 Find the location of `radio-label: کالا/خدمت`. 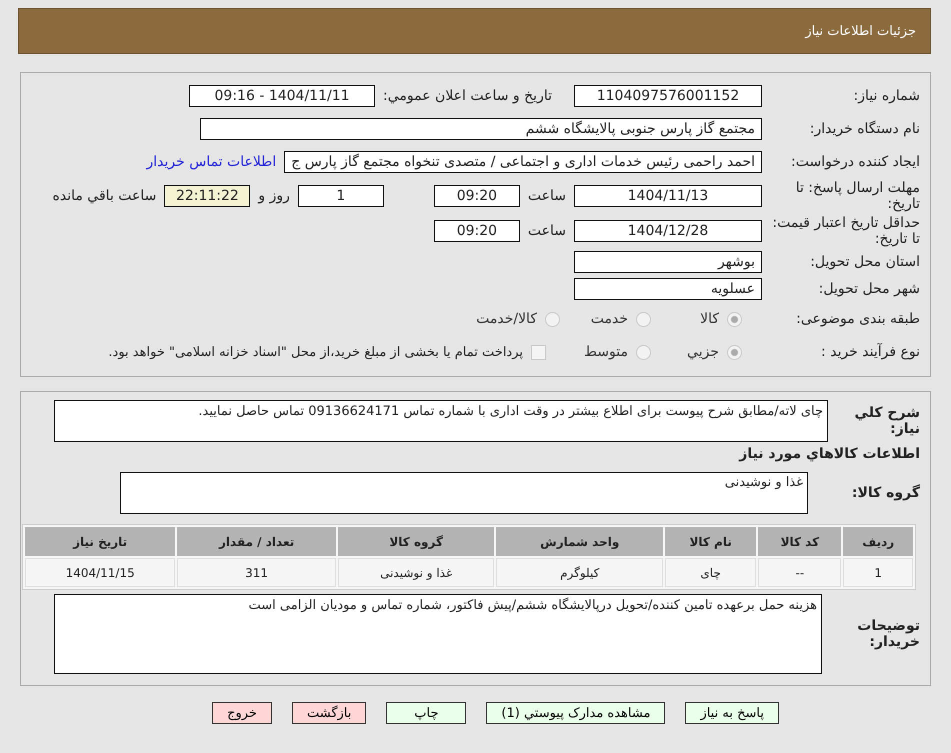

radio-label: کالا/خدمت is located at coordinates (506, 319).